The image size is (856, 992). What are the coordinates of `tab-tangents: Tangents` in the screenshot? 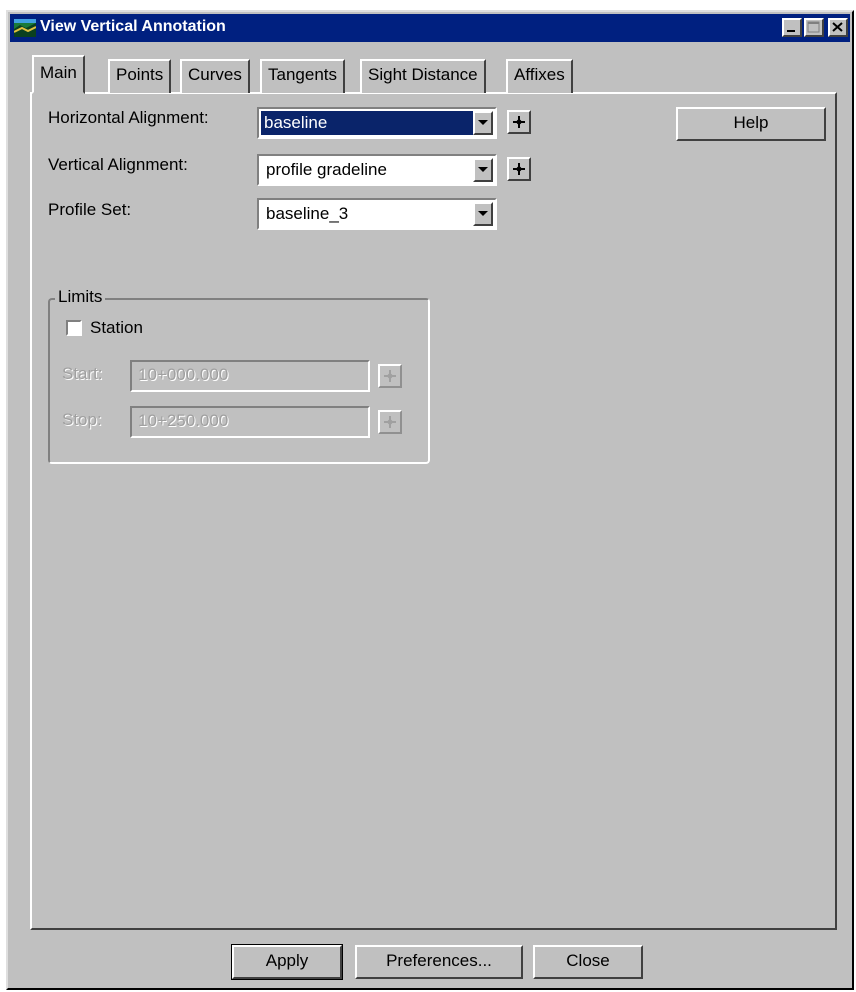 It's located at (302, 76).